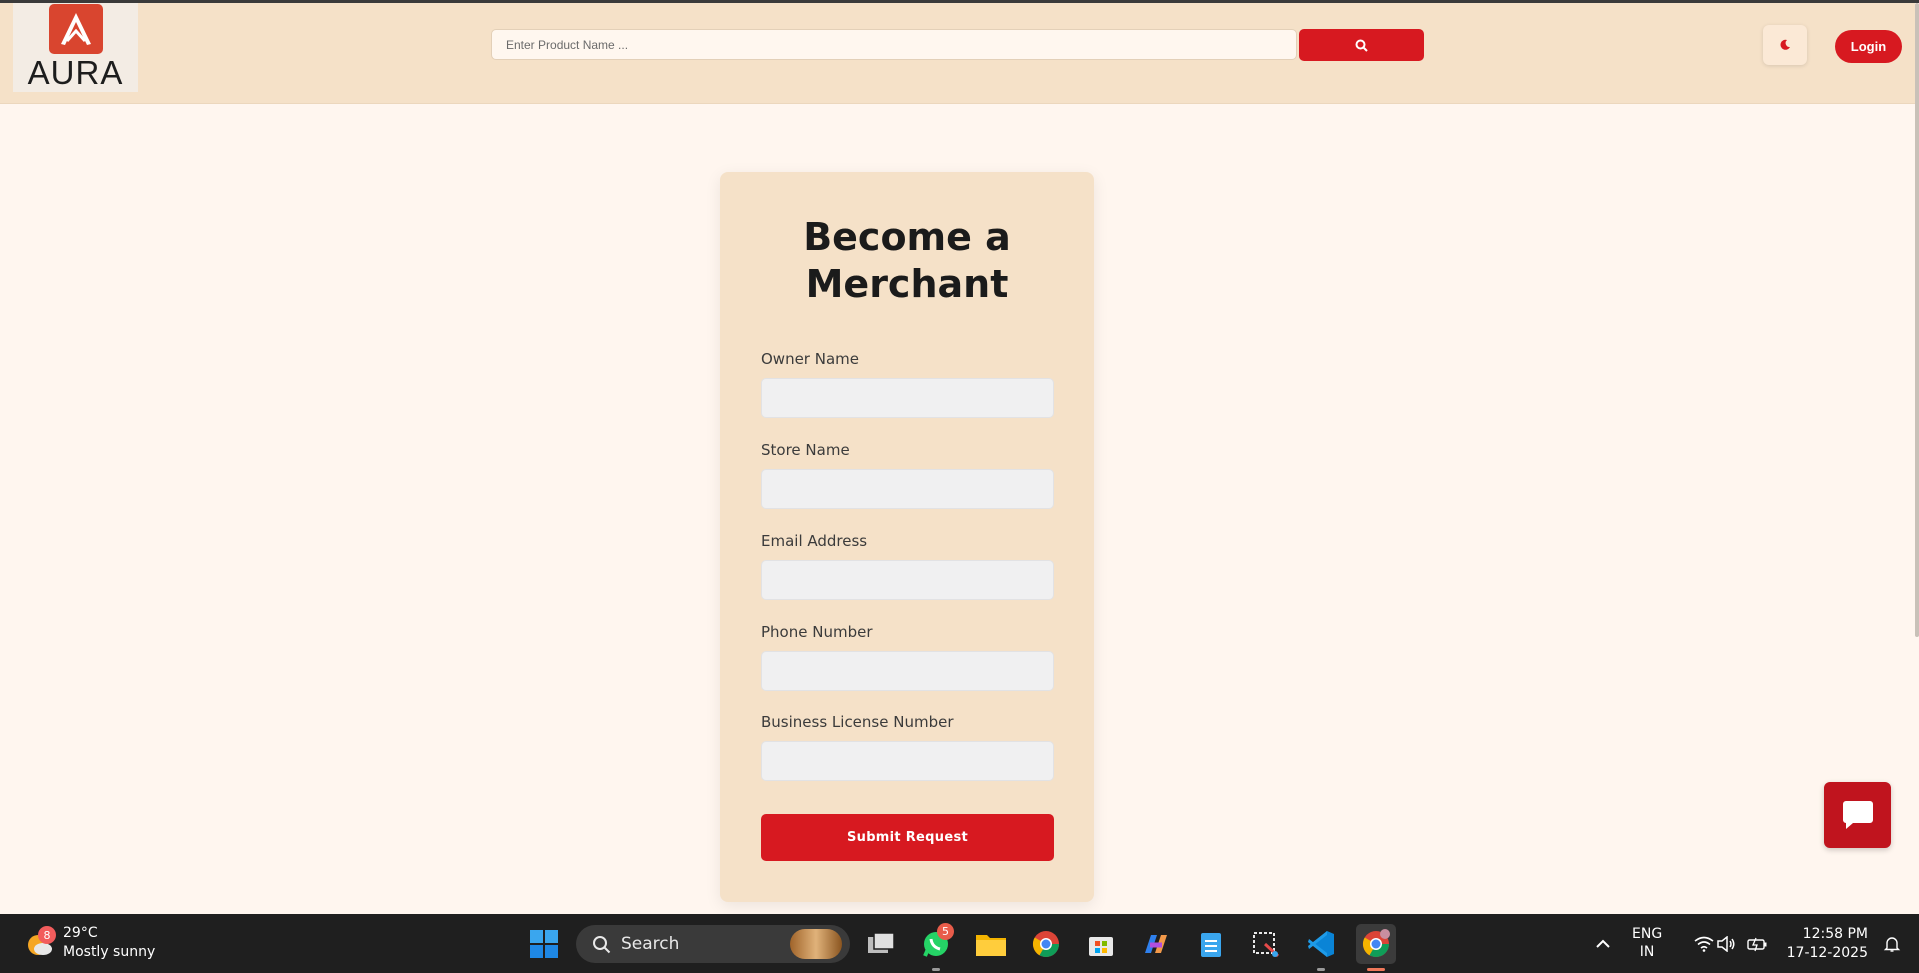  I want to click on search-bar, so click(957, 45).